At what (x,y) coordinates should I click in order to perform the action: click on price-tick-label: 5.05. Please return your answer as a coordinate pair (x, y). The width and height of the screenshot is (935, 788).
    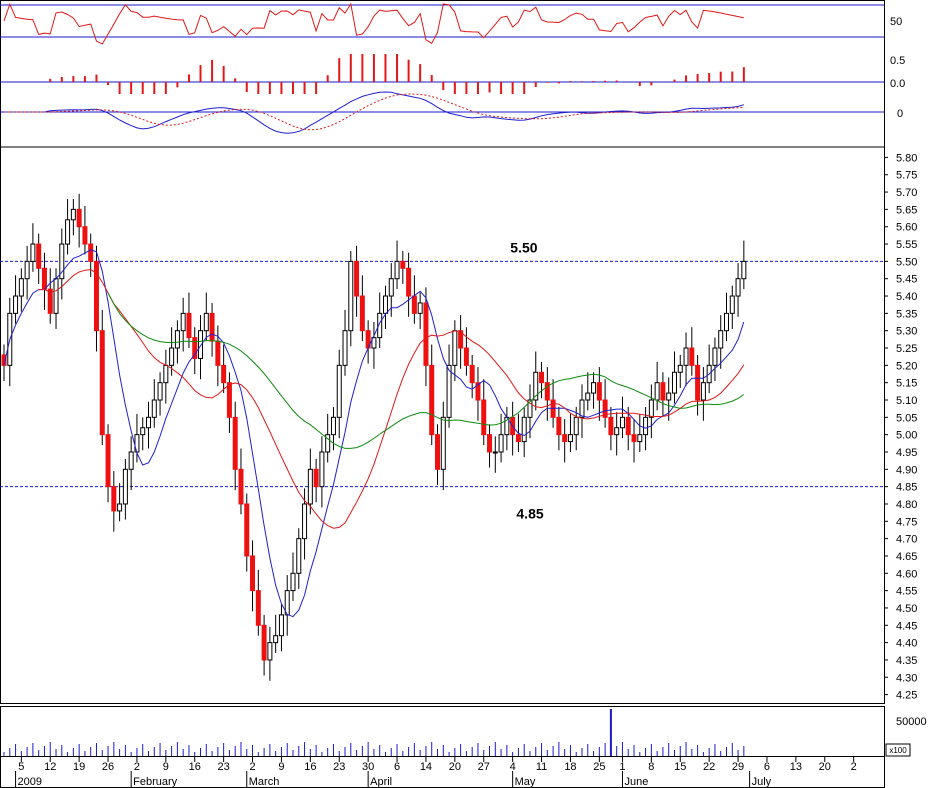
    Looking at the image, I should click on (906, 418).